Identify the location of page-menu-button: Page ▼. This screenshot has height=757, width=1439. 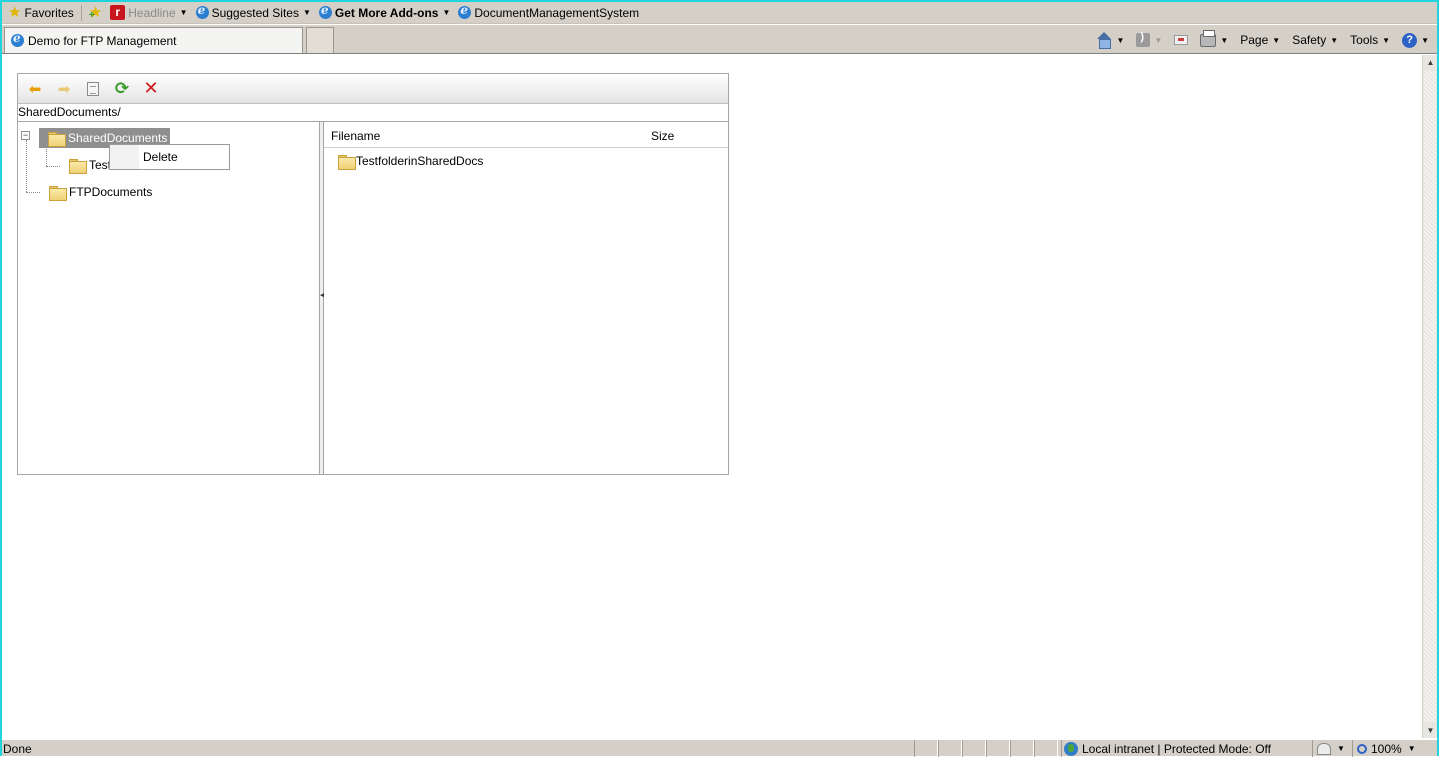
(1260, 40).